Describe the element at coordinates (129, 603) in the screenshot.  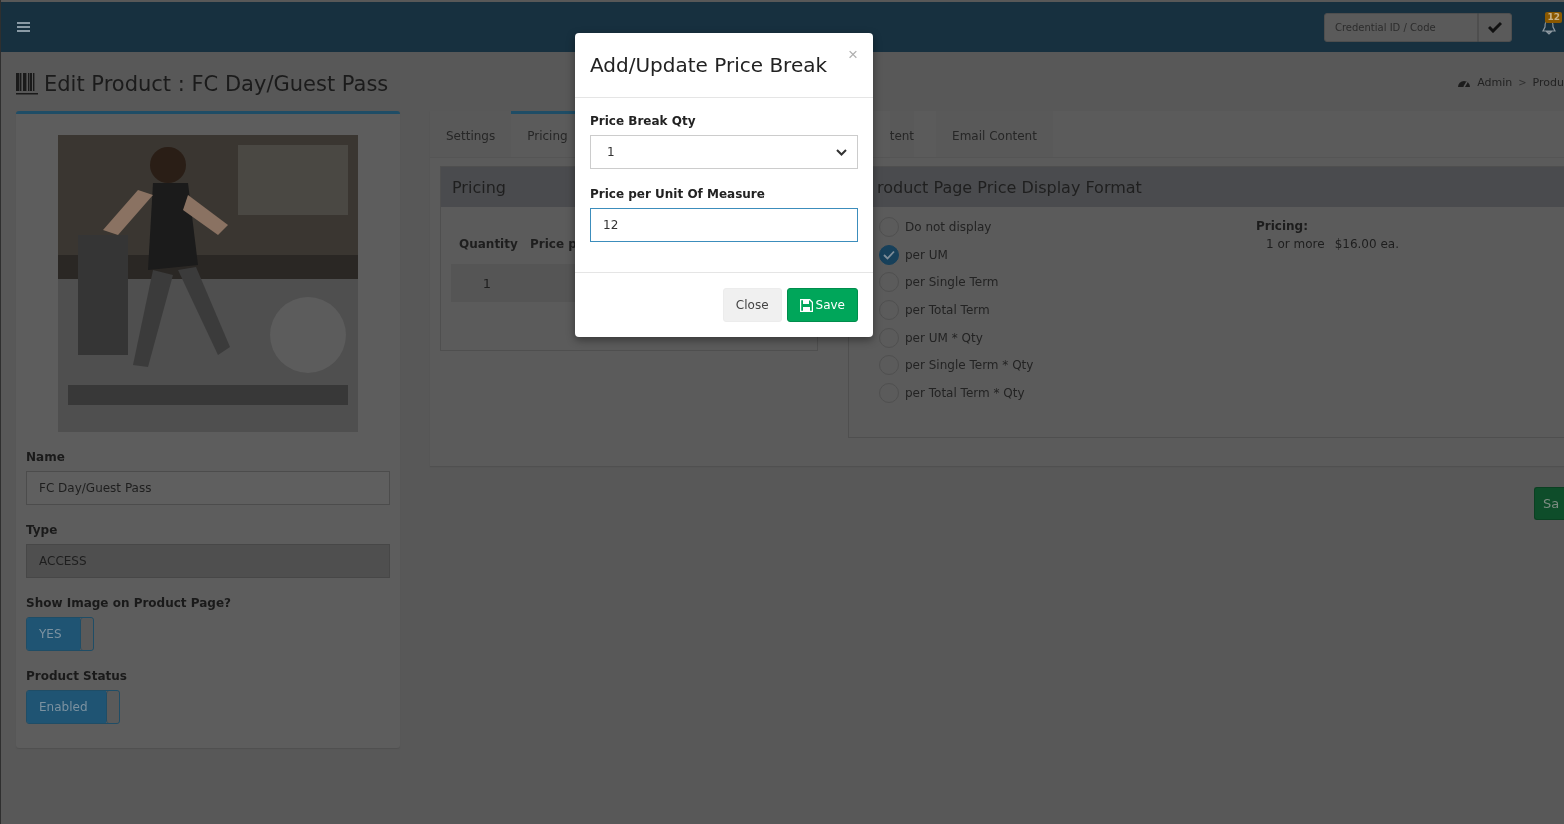
I see `field-label: Show Image on Product Page?` at that location.